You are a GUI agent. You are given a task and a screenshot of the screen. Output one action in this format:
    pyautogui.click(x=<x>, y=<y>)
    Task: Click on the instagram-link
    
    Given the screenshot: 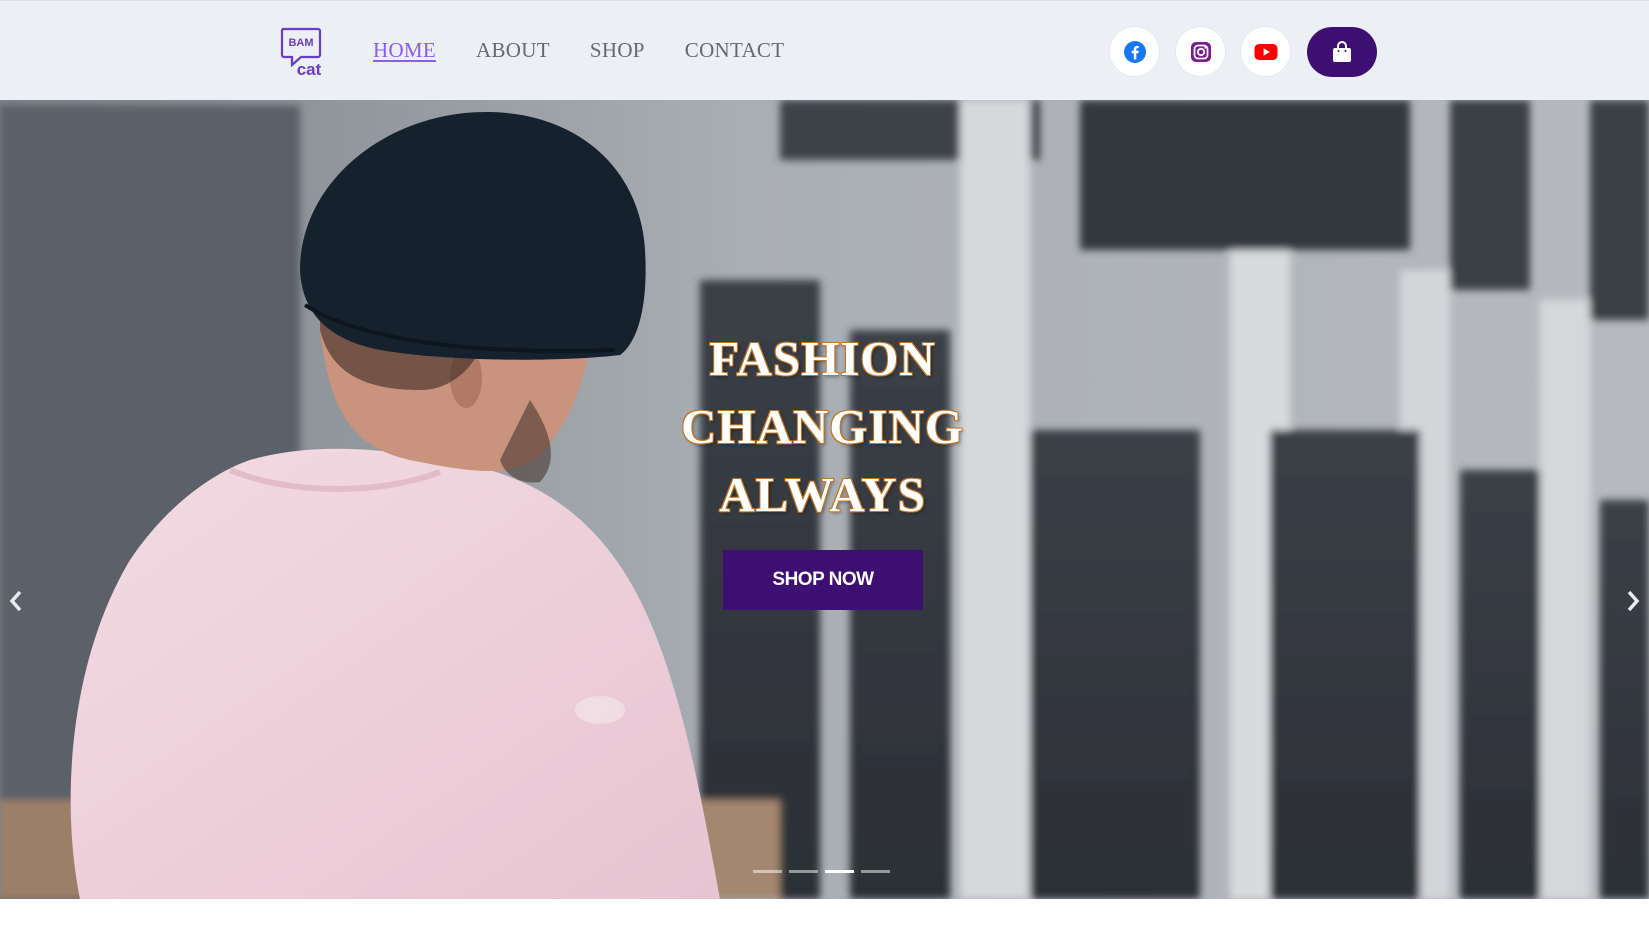 What is the action you would take?
    pyautogui.click(x=1200, y=51)
    